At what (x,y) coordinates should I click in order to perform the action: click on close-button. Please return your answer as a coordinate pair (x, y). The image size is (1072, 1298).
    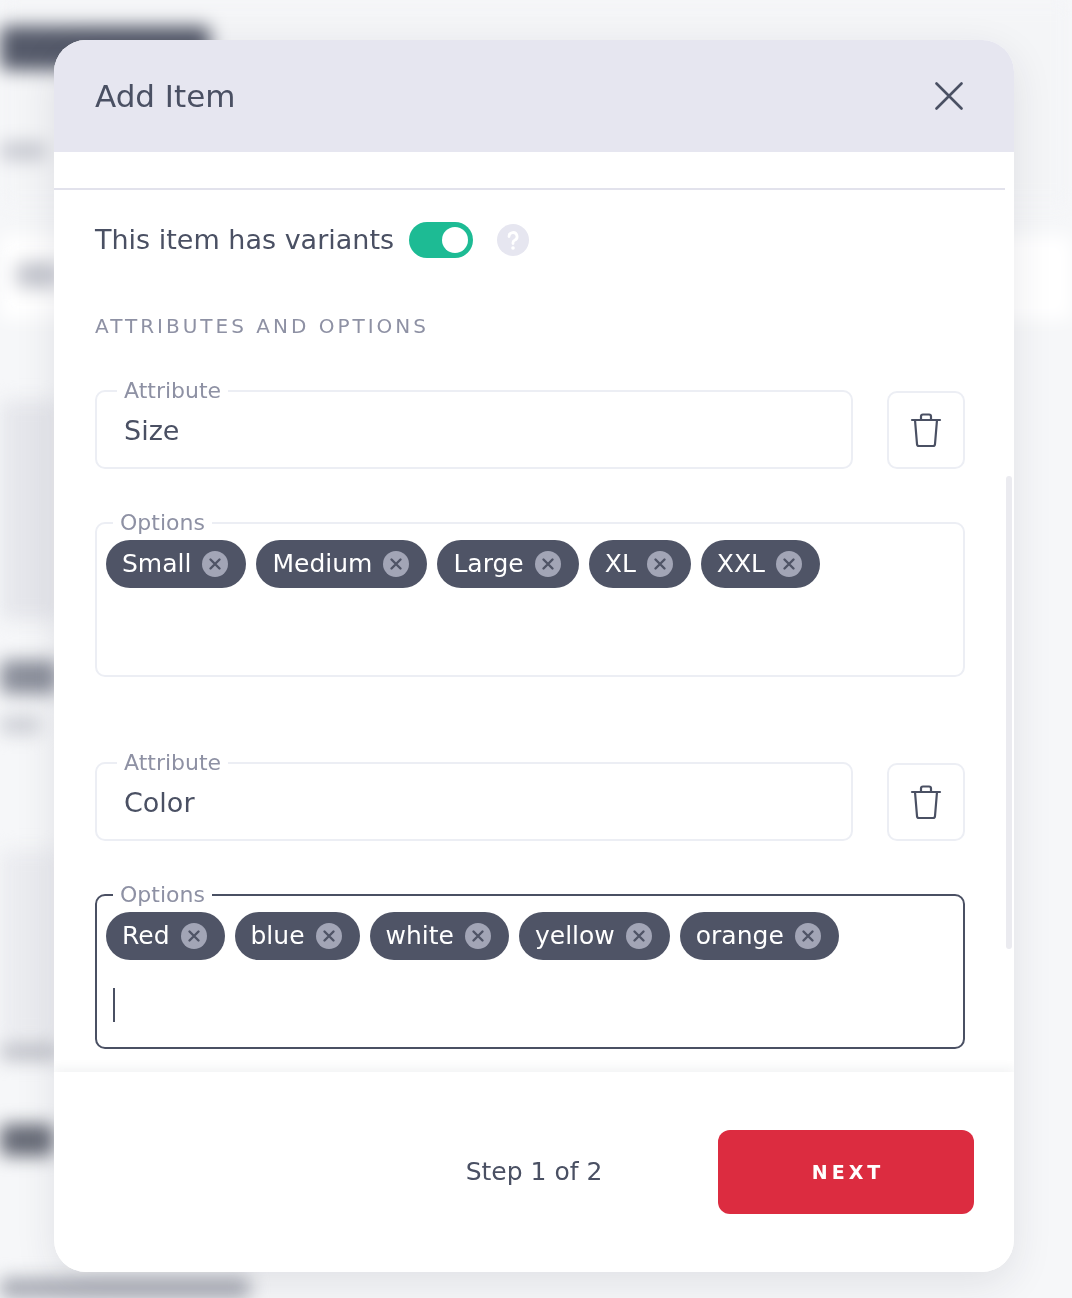
    Looking at the image, I should click on (949, 96).